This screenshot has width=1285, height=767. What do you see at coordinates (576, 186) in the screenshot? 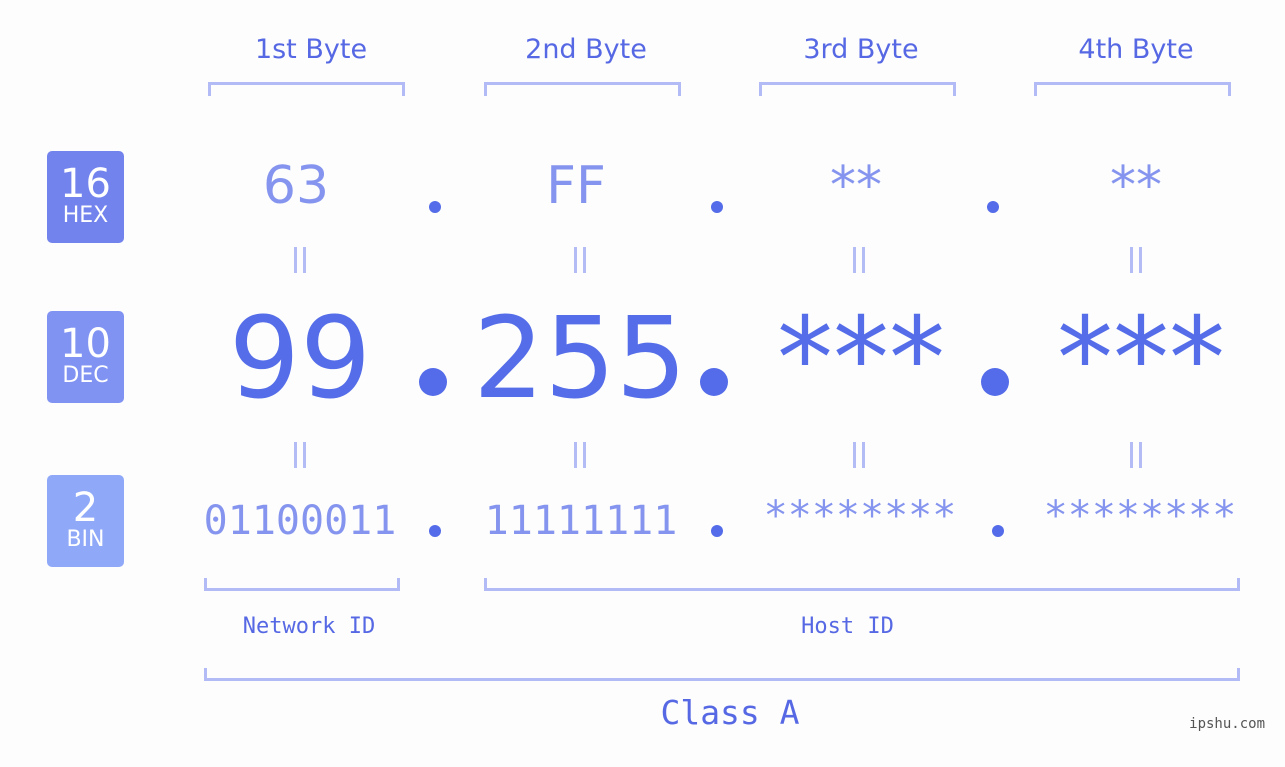
I see `hex-byte-2: FF` at bounding box center [576, 186].